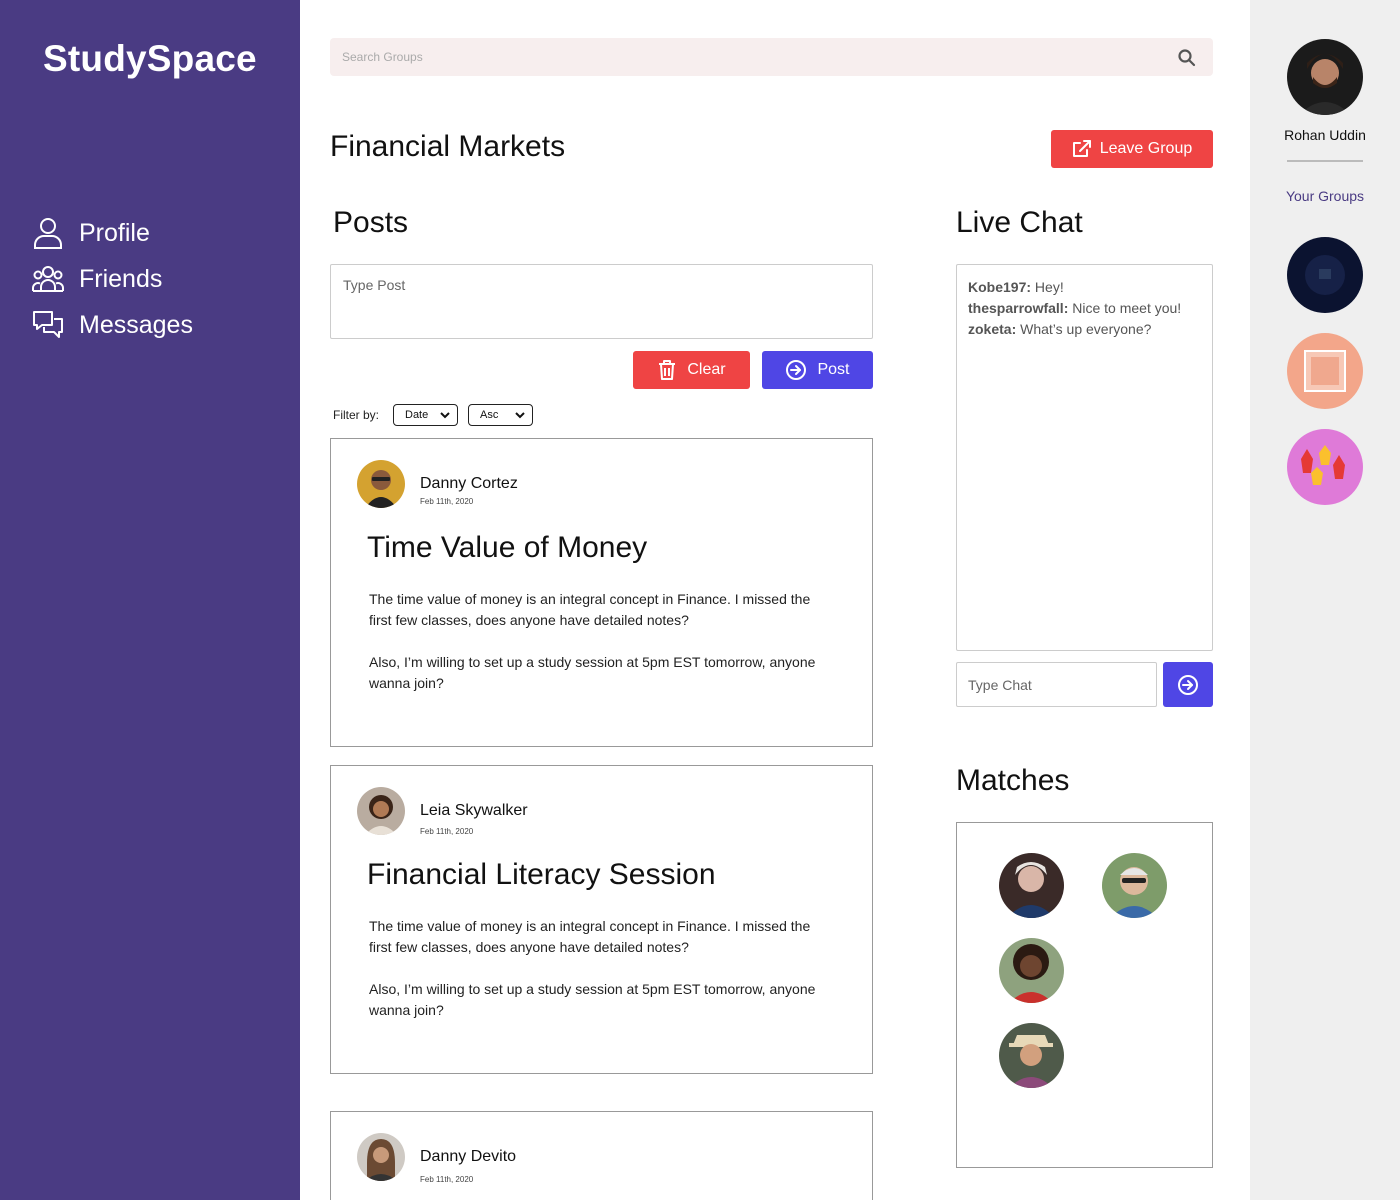  Describe the element at coordinates (48, 233) in the screenshot. I see `user-icon` at that location.